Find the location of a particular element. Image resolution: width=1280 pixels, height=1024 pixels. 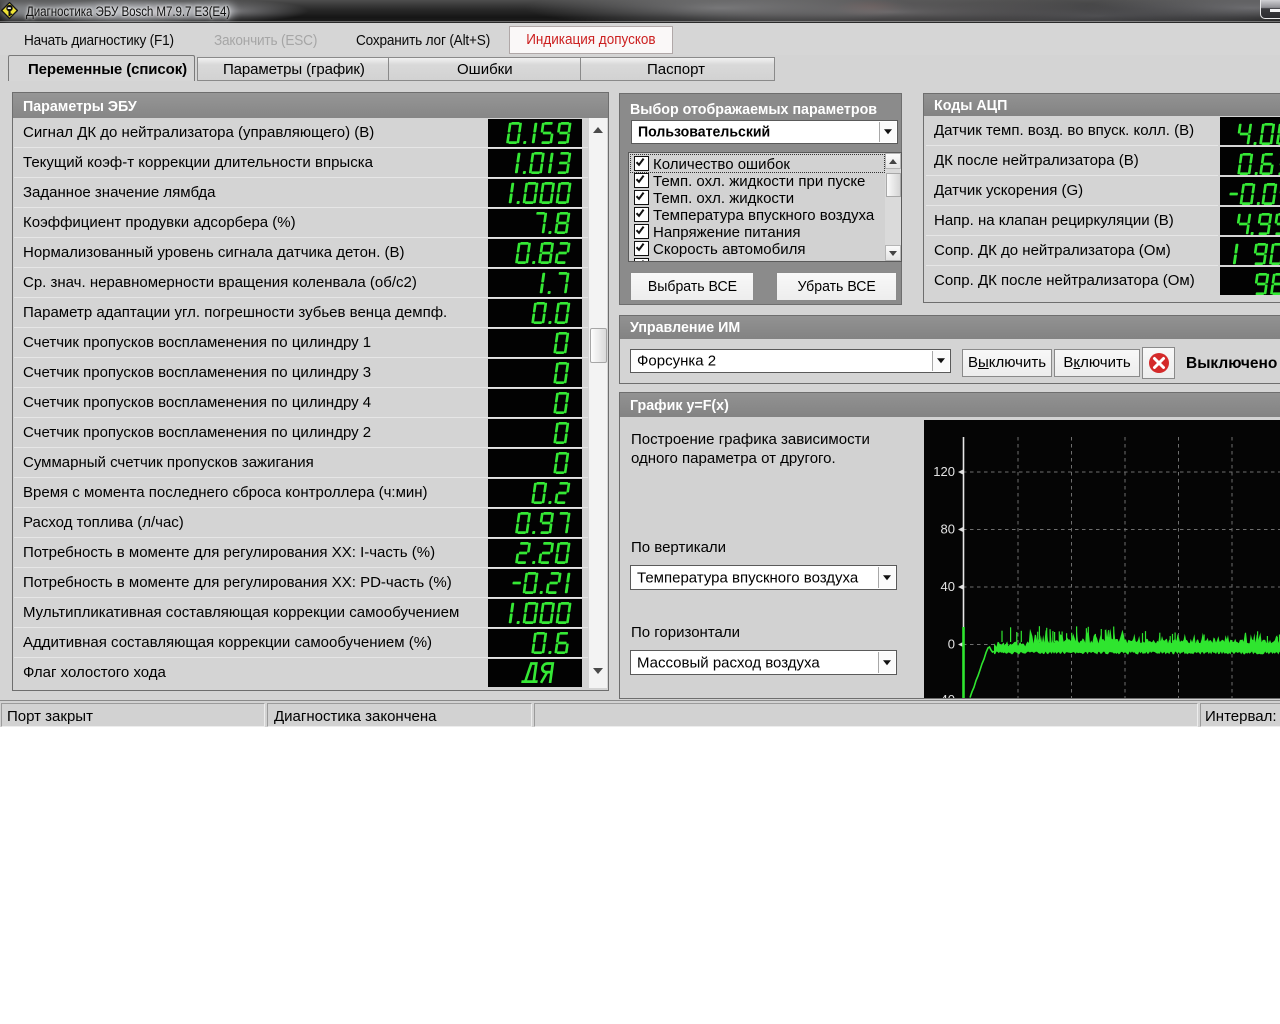

svg-text: 0 is located at coordinates (951, 644).